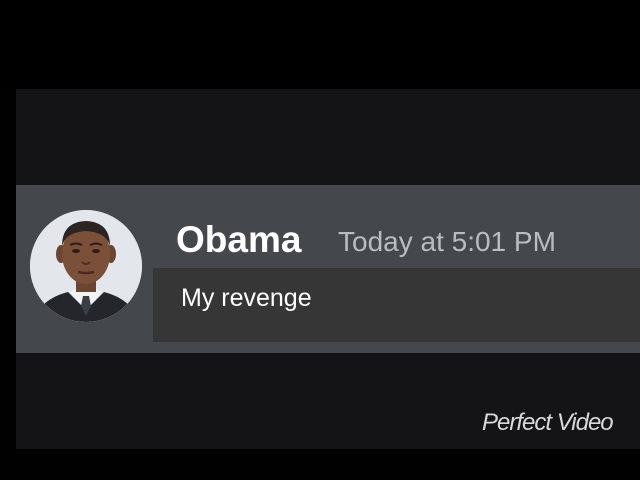 The height and width of the screenshot is (480, 640). I want to click on message-author: Obama, so click(238, 240).